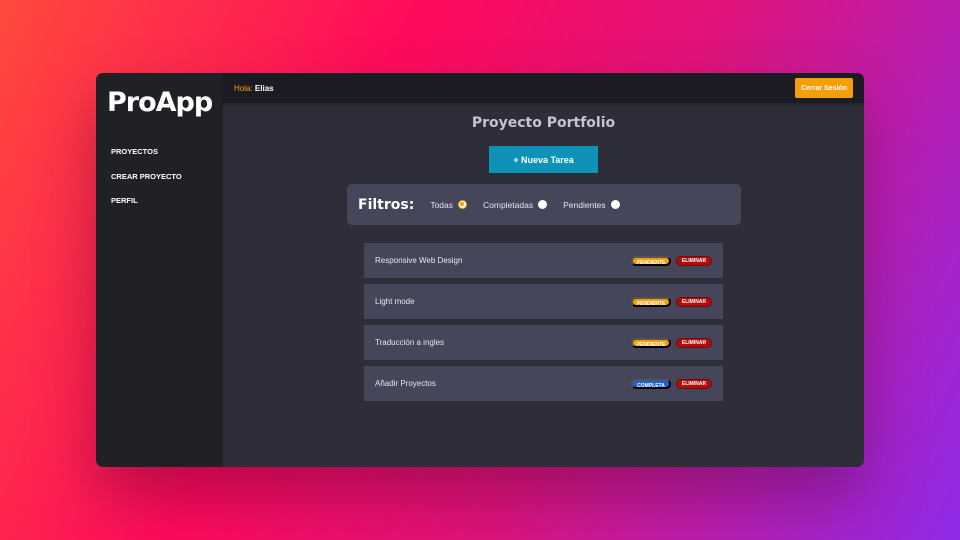  I want to click on sidebar-nav: Proyectos Crear Proyecto Perfil, so click(159, 184).